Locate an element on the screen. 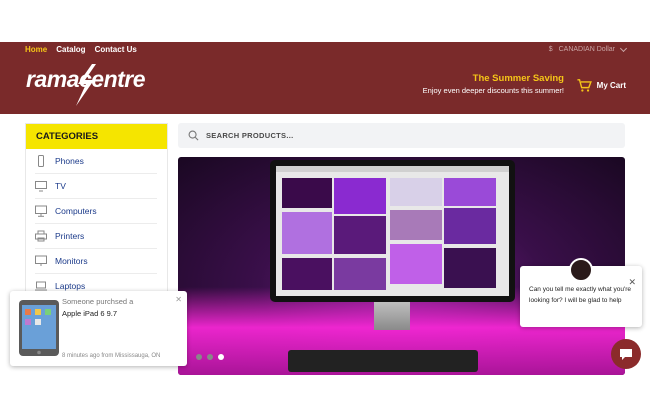  popup-product: Apple iPad 6 9.7 is located at coordinates (89, 313).